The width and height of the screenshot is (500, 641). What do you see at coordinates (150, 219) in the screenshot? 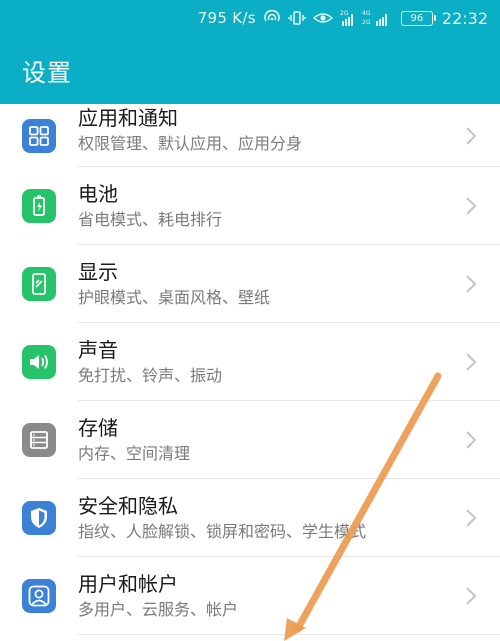
I see `item-subtitle: 省电模式、耗电排行` at bounding box center [150, 219].